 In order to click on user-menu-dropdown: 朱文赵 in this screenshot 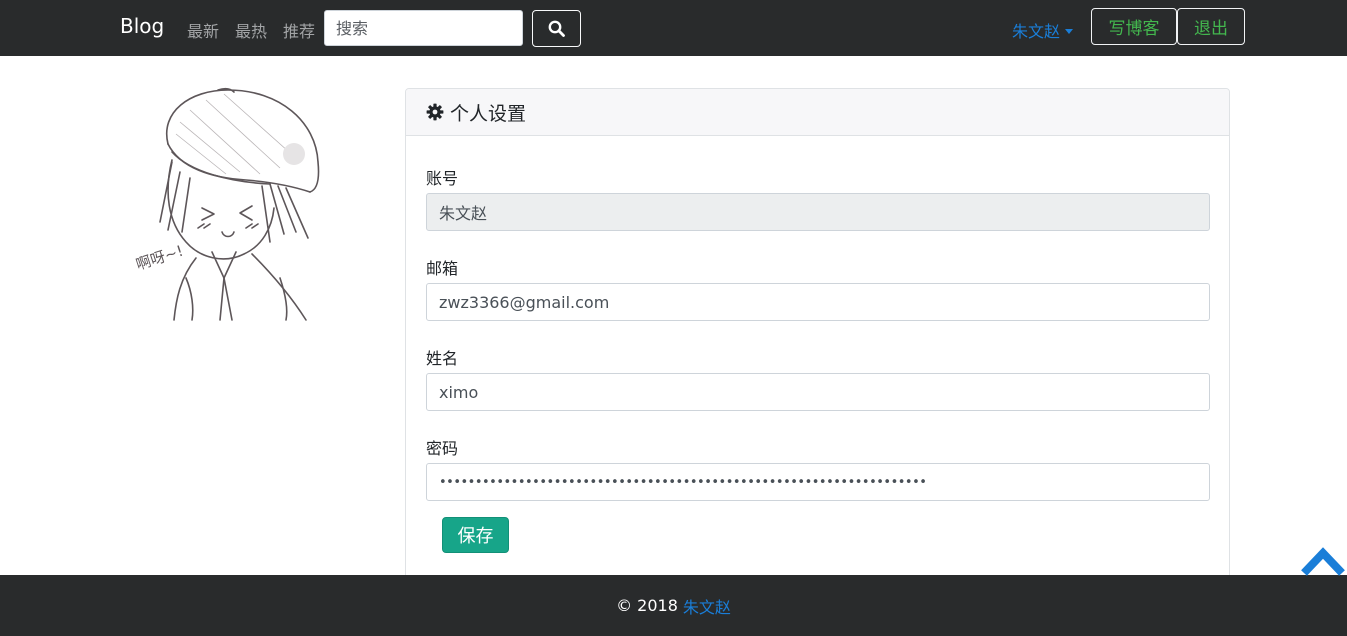, I will do `click(1043, 30)`.